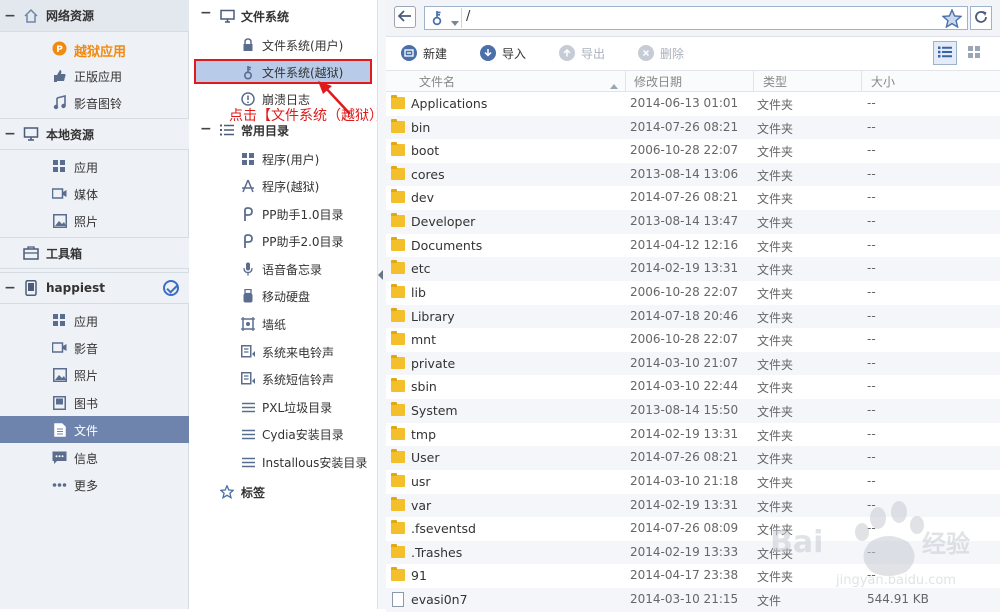 This screenshot has width=1000, height=612. I want to click on tree-item-apps-jailbreak: 程序(越狱), so click(279, 186).